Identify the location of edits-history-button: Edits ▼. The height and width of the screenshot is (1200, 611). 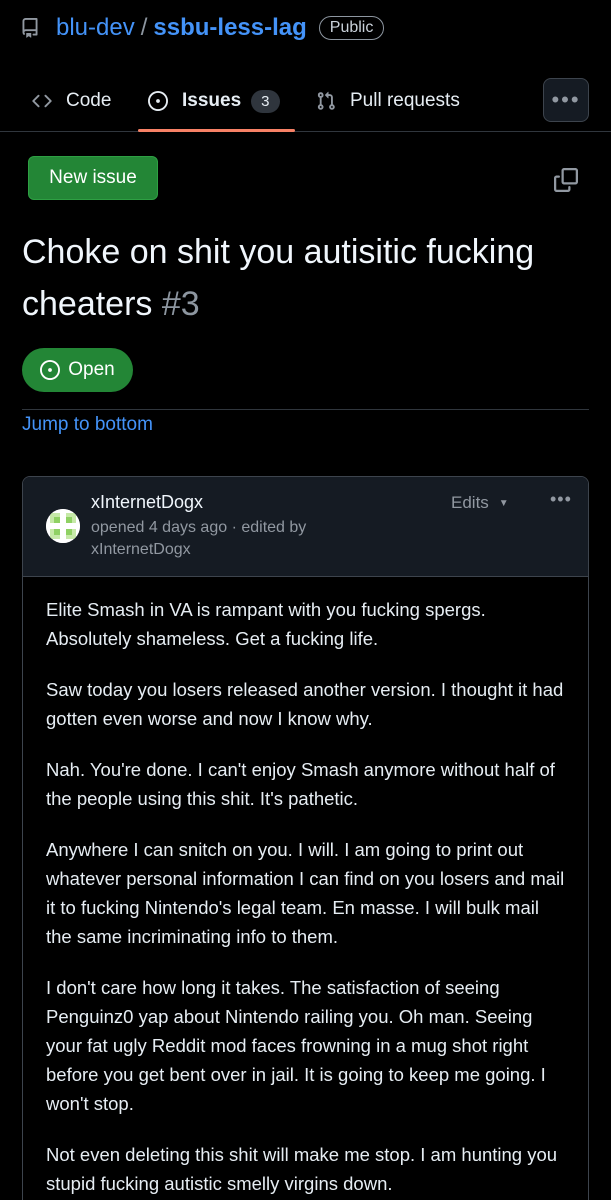
(480, 503).